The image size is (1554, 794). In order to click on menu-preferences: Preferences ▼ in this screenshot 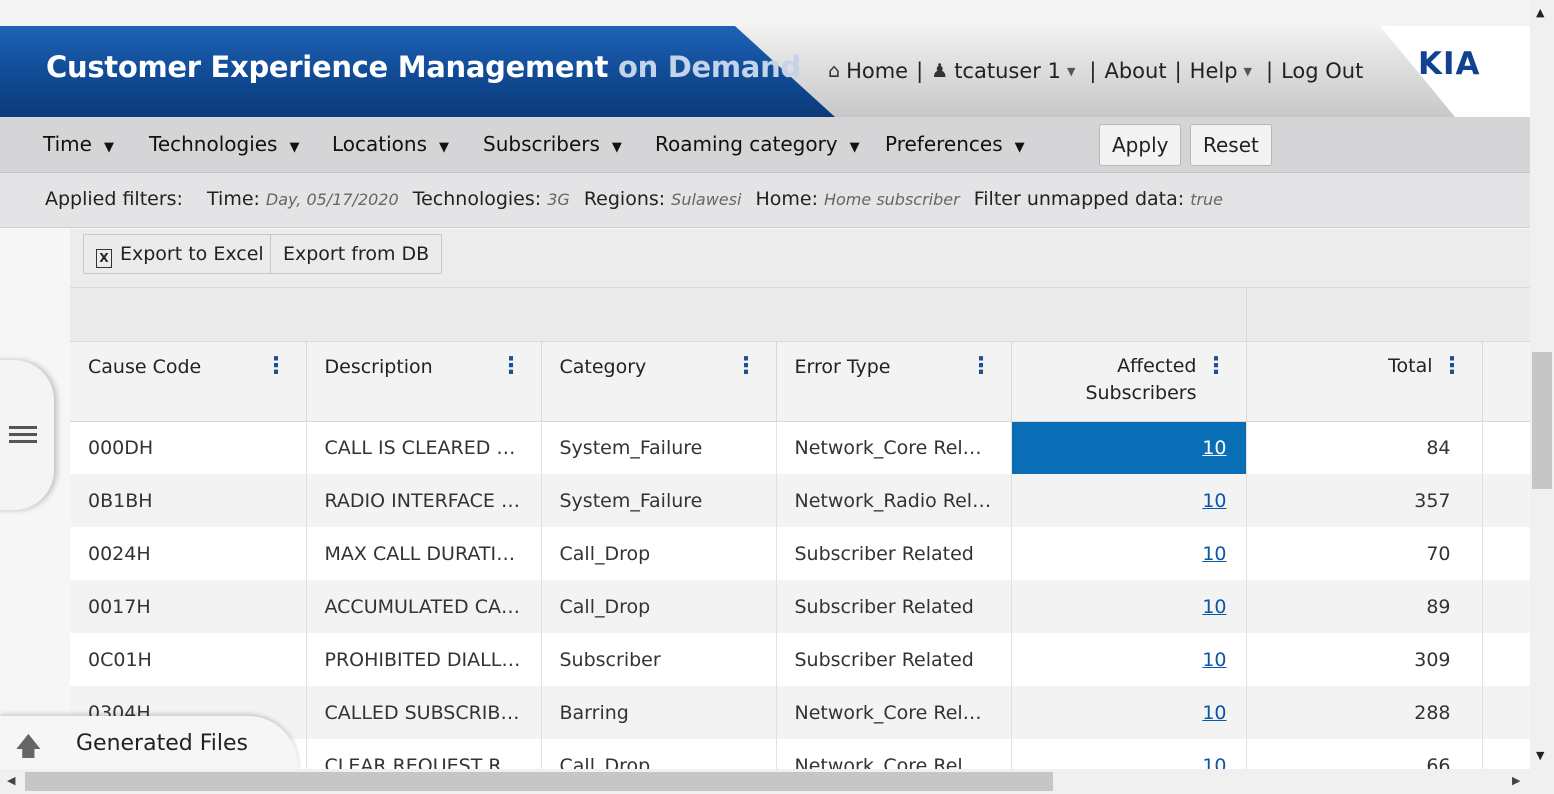, I will do `click(955, 144)`.